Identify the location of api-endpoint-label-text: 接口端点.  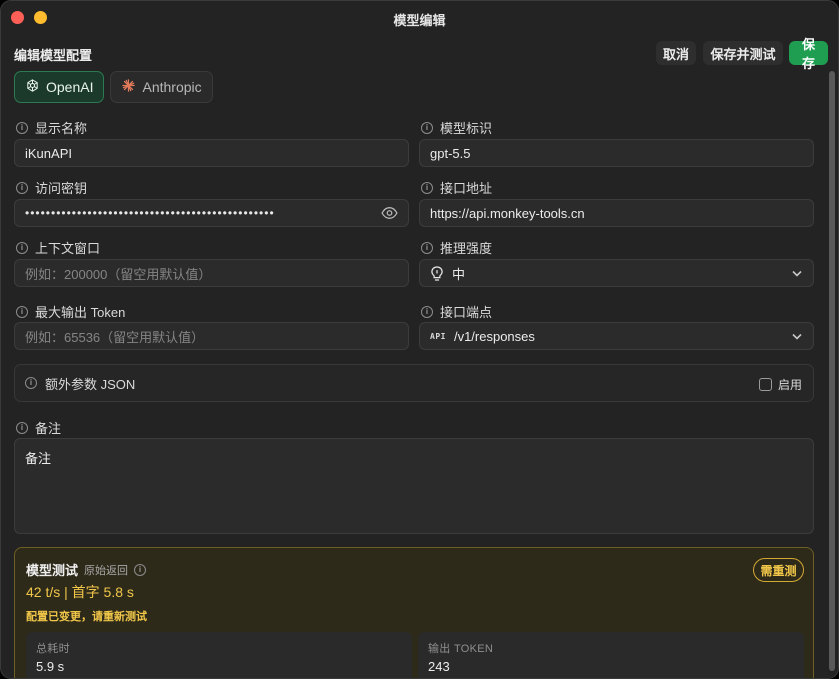
(466, 312).